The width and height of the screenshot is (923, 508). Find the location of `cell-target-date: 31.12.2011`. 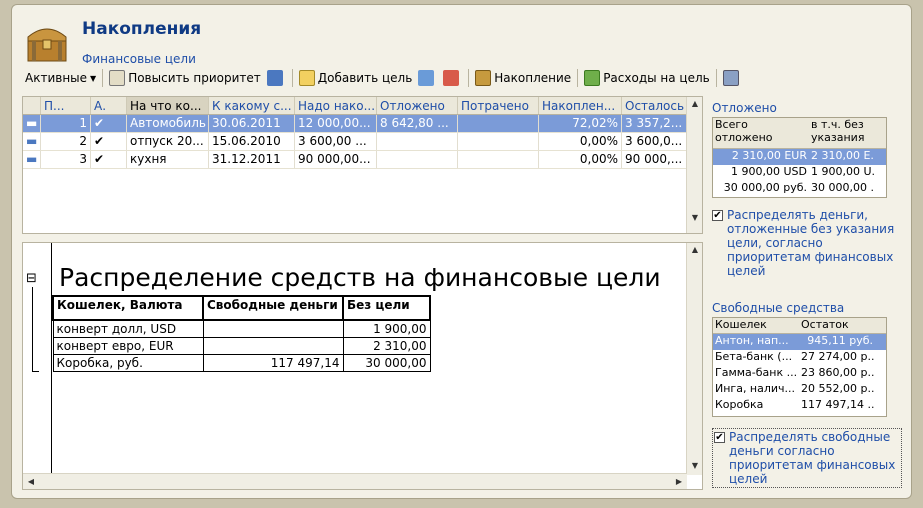

cell-target-date: 31.12.2011 is located at coordinates (252, 159).